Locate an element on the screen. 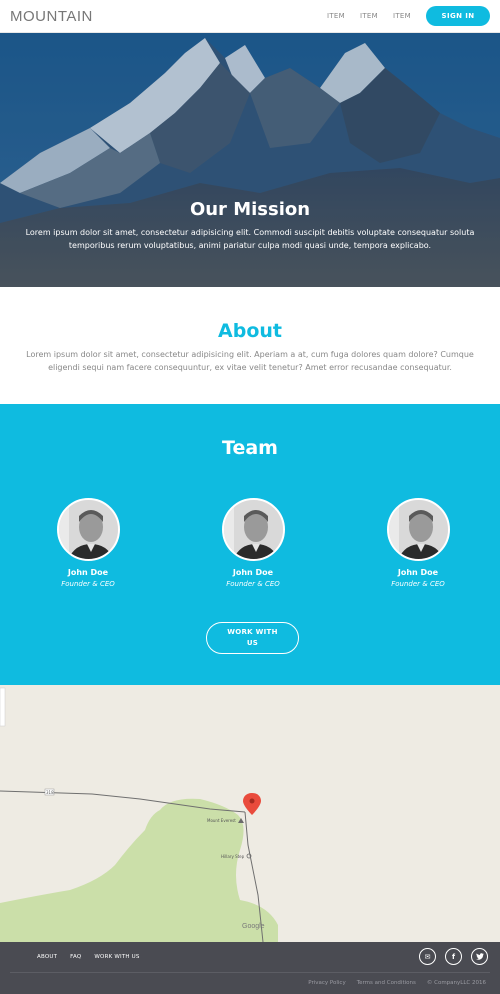 The image size is (500, 994). copyright-text: © CompanyLLC 2016 is located at coordinates (456, 983).